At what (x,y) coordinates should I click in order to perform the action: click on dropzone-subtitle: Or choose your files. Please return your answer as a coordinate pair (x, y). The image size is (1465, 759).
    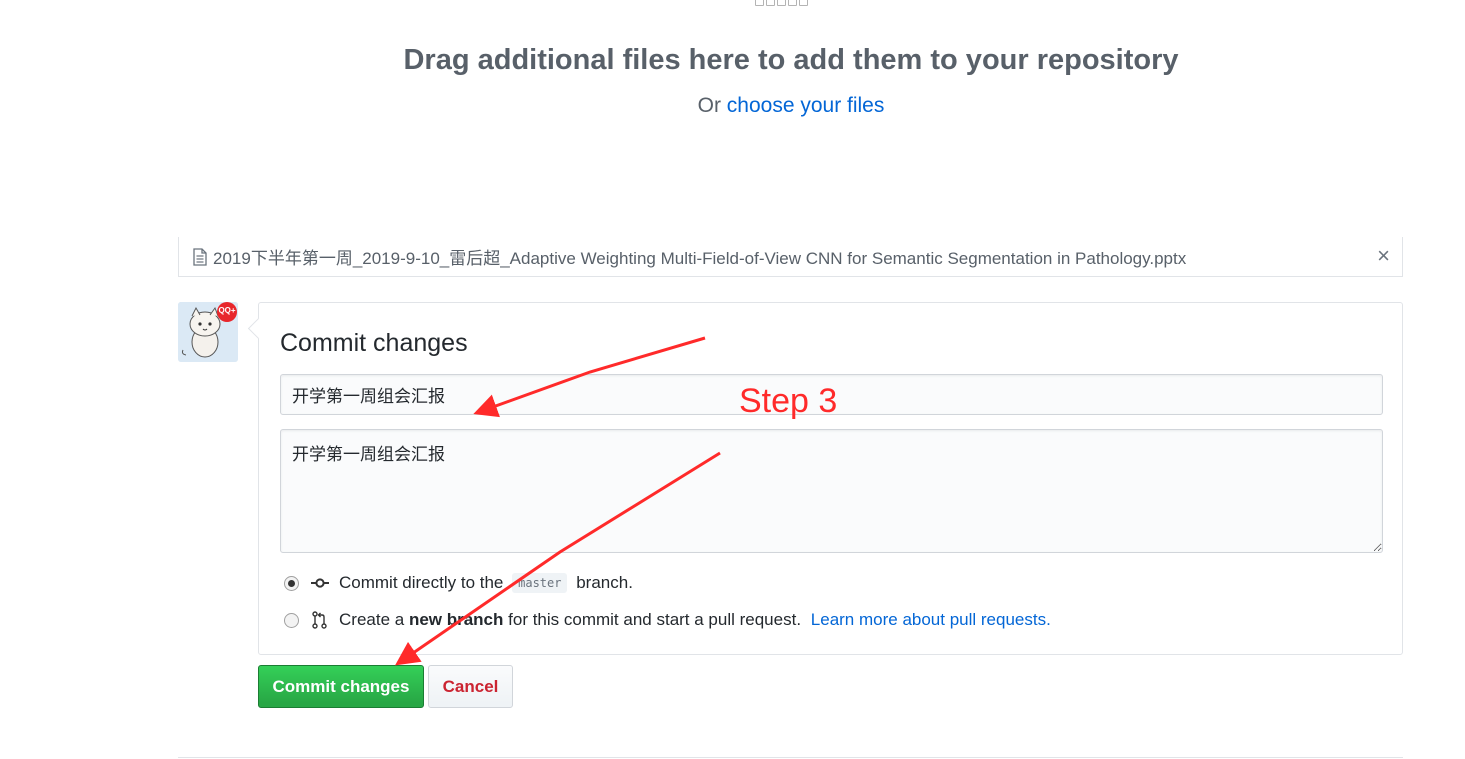
    Looking at the image, I should click on (732, 106).